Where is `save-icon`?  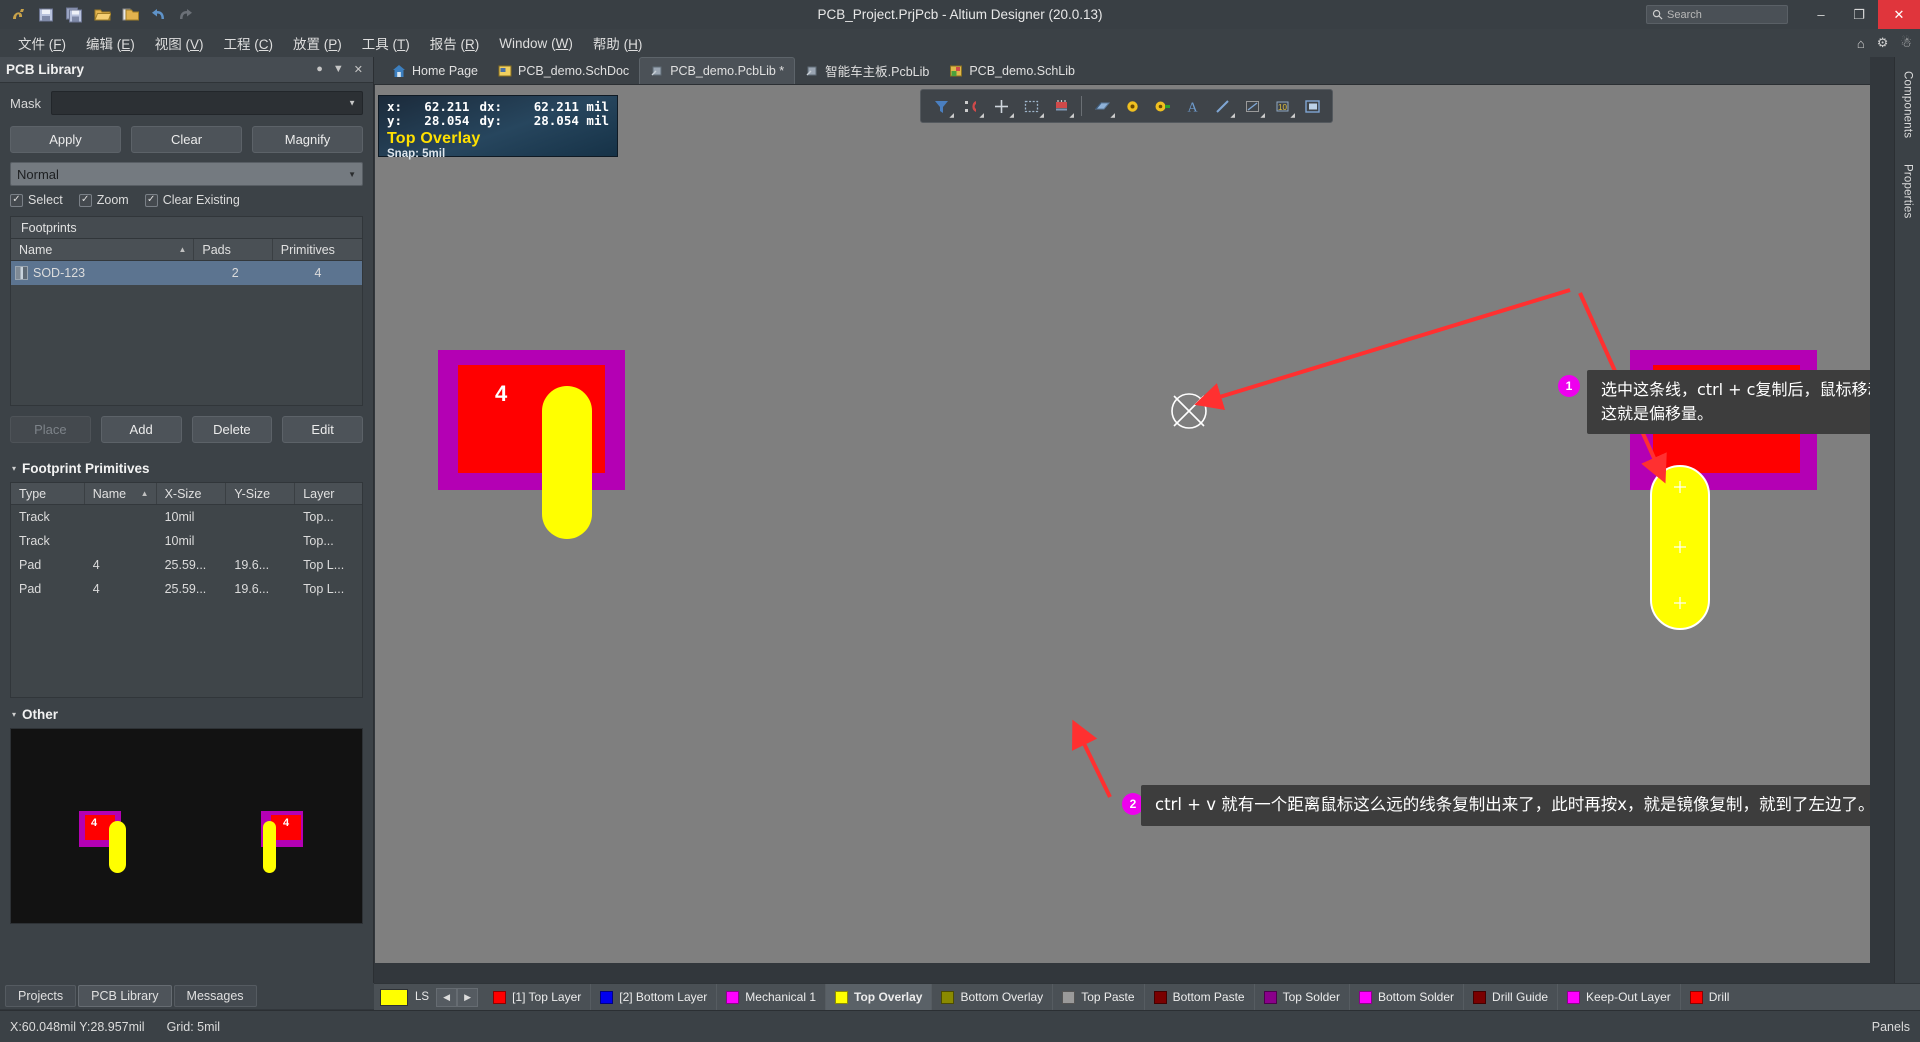 save-icon is located at coordinates (46, 15).